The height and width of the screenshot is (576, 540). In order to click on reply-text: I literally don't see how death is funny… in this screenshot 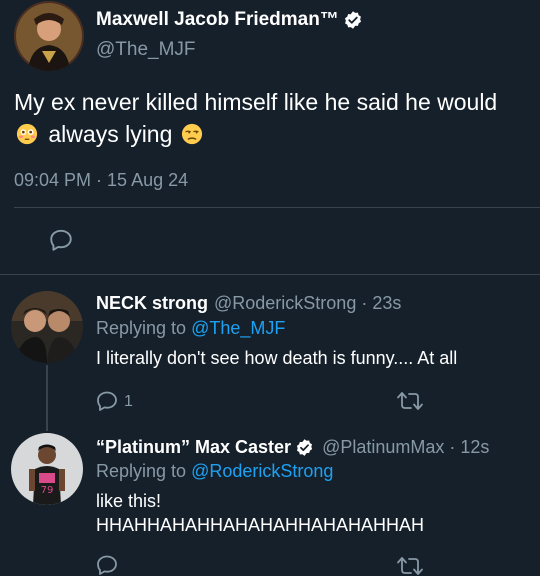, I will do `click(277, 358)`.